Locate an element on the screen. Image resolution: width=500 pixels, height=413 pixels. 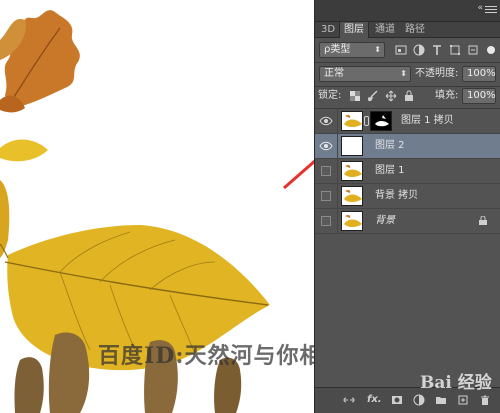
opacity-input: 100% is located at coordinates (479, 74).